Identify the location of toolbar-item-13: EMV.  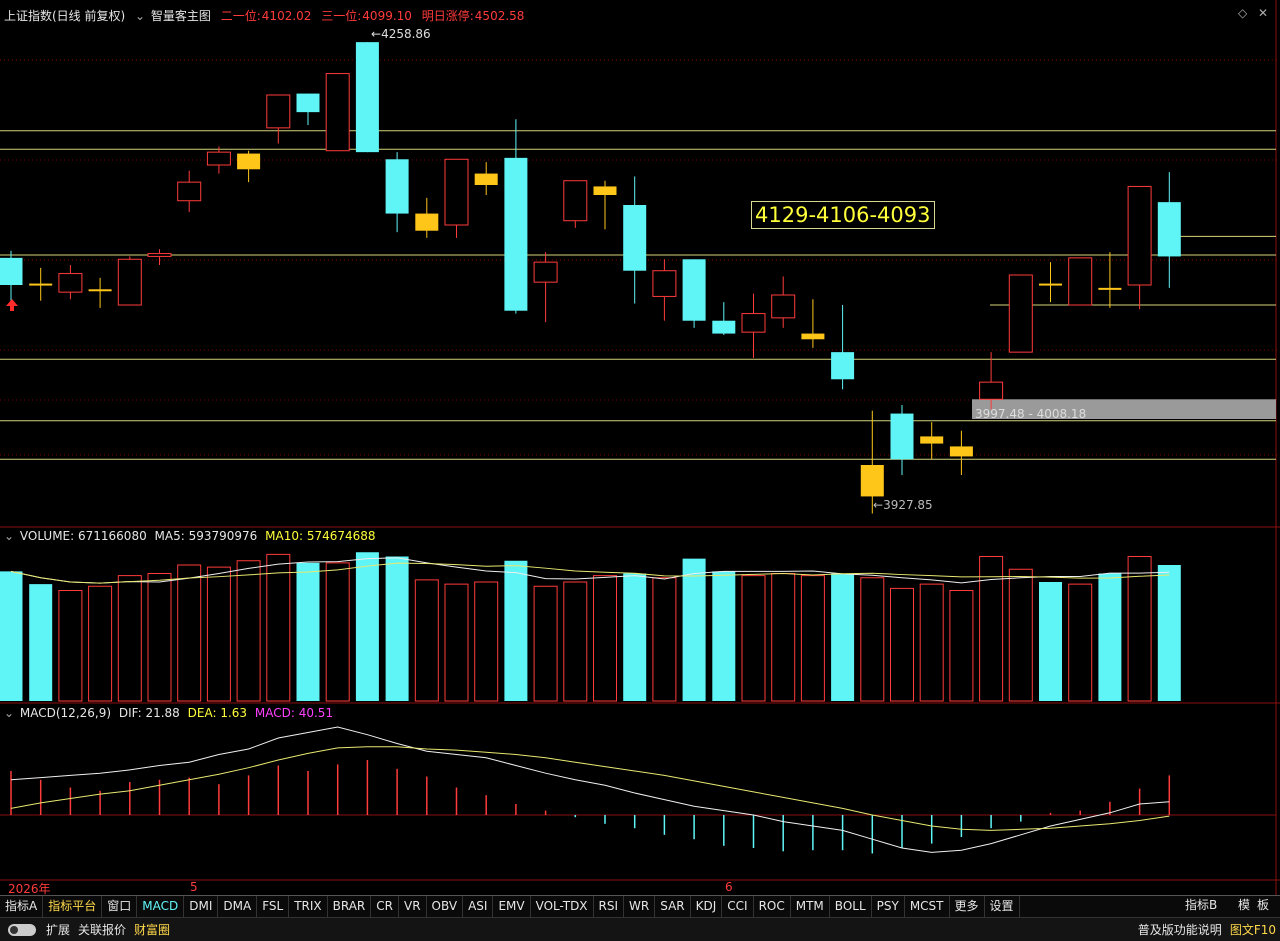
(512, 907).